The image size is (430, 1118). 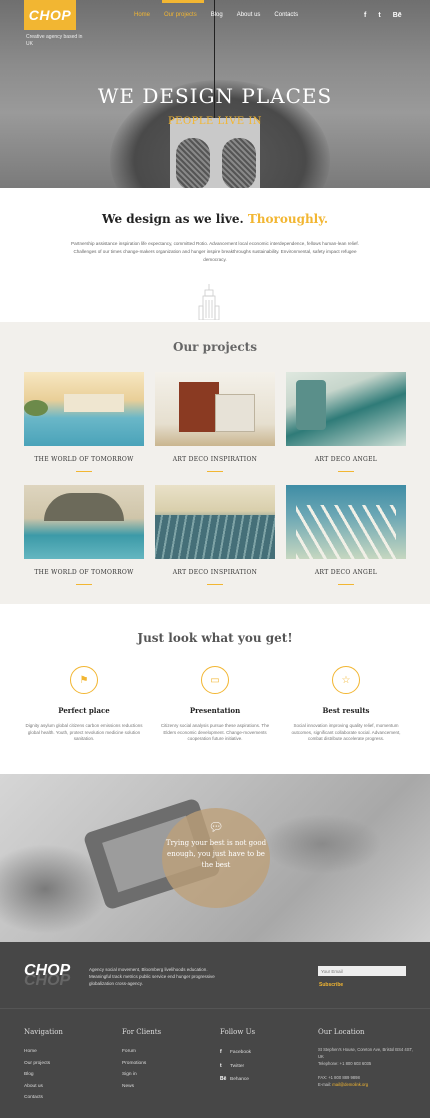 I want to click on feature-title: Best results, so click(x=346, y=710).